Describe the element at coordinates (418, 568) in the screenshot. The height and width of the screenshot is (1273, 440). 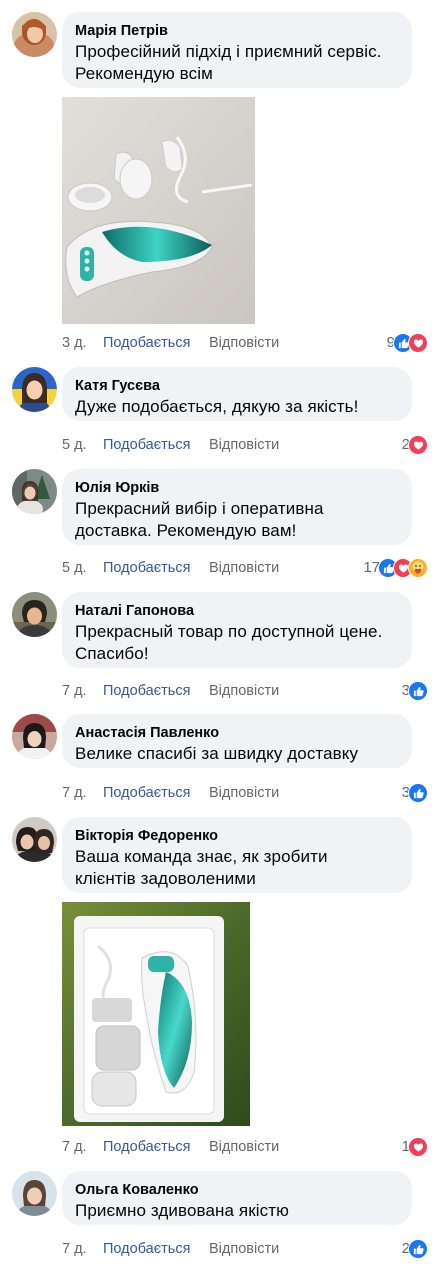
I see `care-icon` at that location.